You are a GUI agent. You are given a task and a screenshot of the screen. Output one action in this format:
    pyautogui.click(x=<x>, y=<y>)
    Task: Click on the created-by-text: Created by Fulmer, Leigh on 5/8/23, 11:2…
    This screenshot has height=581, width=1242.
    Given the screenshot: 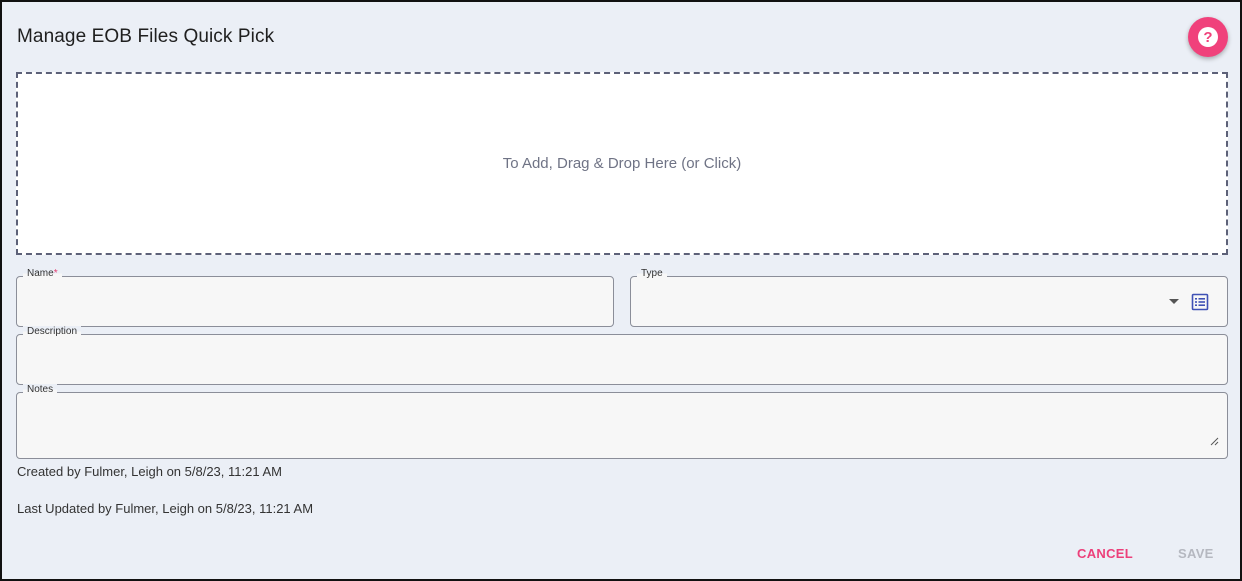 What is the action you would take?
    pyautogui.click(x=149, y=471)
    